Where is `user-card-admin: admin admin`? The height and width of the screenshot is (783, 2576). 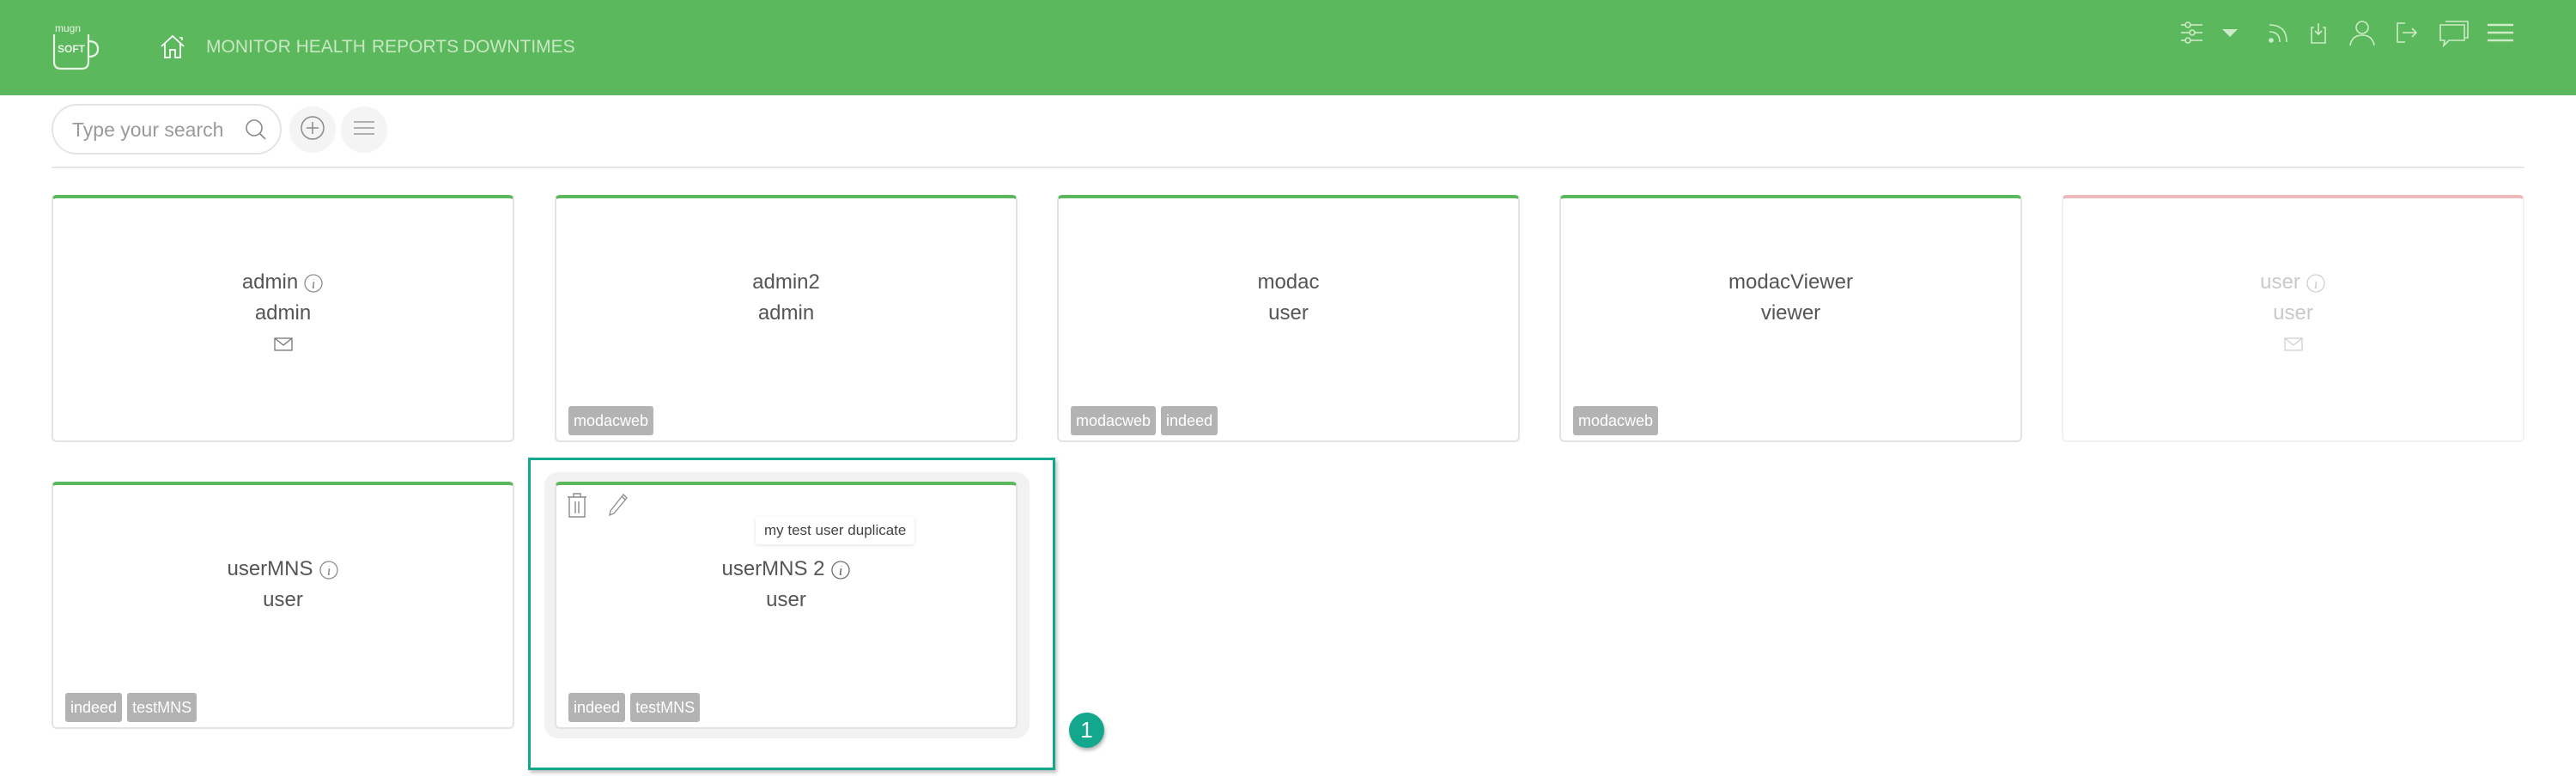 user-card-admin: admin admin is located at coordinates (283, 318).